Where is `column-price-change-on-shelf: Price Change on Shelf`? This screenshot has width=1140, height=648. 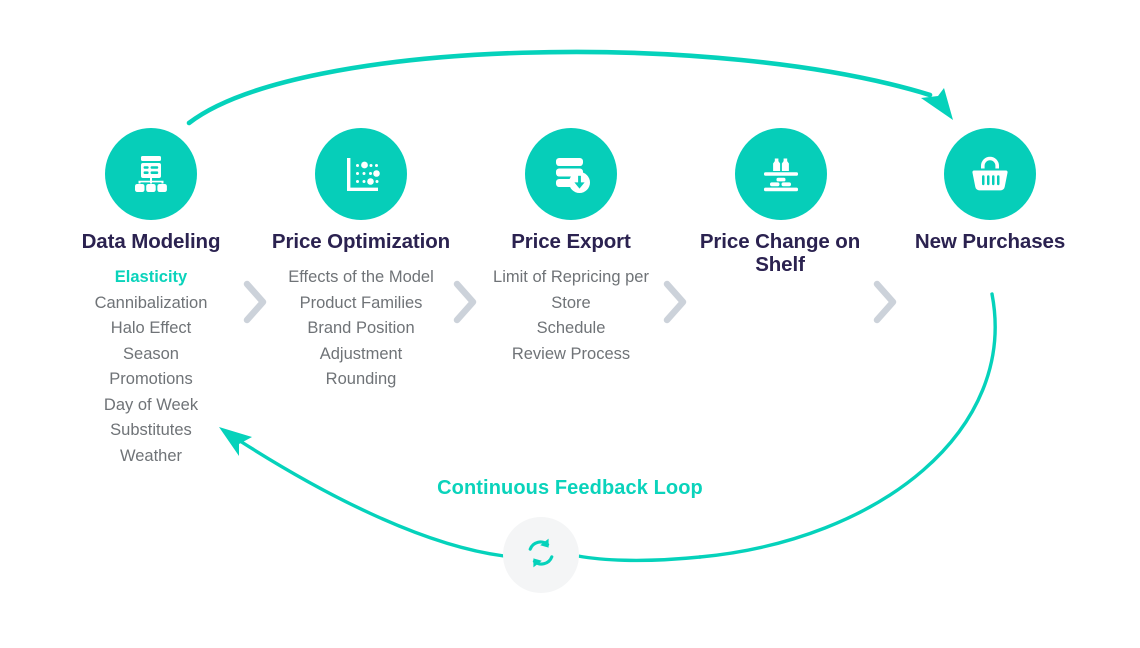 column-price-change-on-shelf: Price Change on Shelf is located at coordinates (780, 259).